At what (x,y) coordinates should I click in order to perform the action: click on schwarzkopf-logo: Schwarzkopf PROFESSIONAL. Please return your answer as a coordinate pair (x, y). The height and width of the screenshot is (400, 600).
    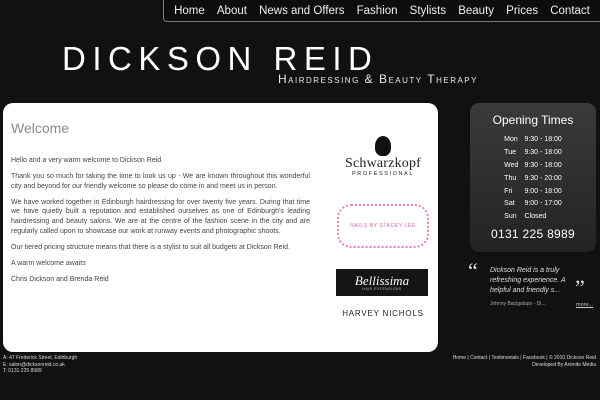
    Looking at the image, I should click on (383, 156).